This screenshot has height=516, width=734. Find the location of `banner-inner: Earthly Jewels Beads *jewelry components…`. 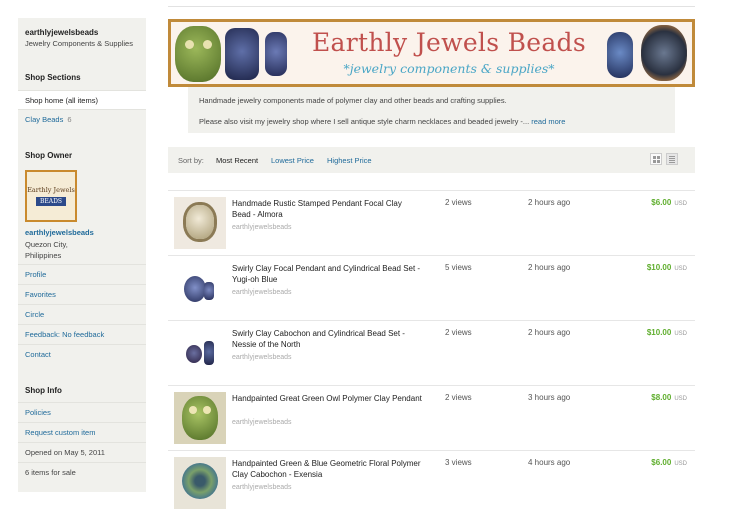

banner-inner: Earthly Jewels Beads *jewelry components… is located at coordinates (431, 53).